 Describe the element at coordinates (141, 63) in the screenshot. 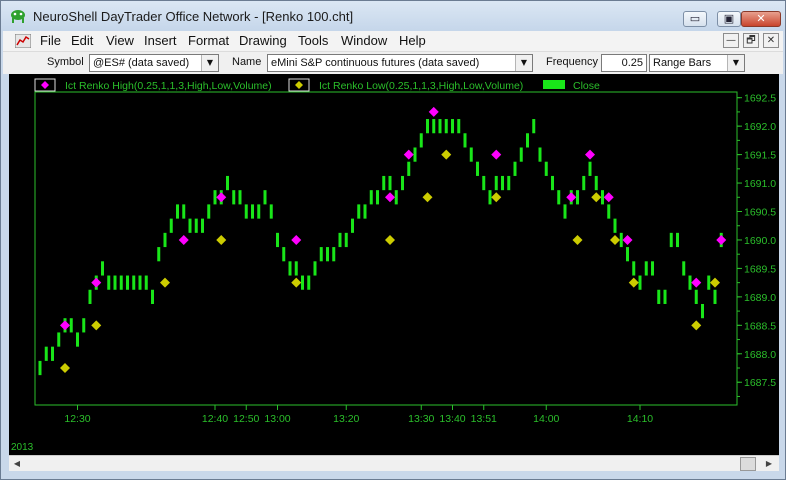

I see `symbol-value: @ES# (data saved)` at that location.